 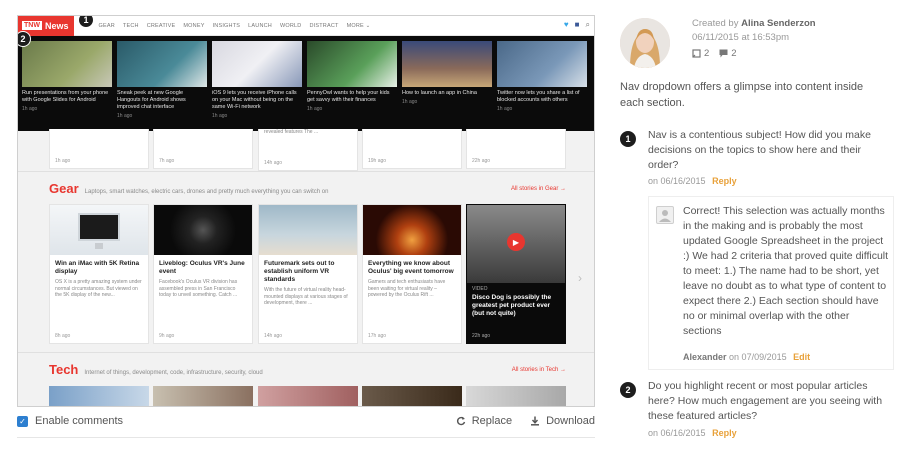 What do you see at coordinates (359, 26) in the screenshot?
I see `nav-item-more: MORE ⌄` at bounding box center [359, 26].